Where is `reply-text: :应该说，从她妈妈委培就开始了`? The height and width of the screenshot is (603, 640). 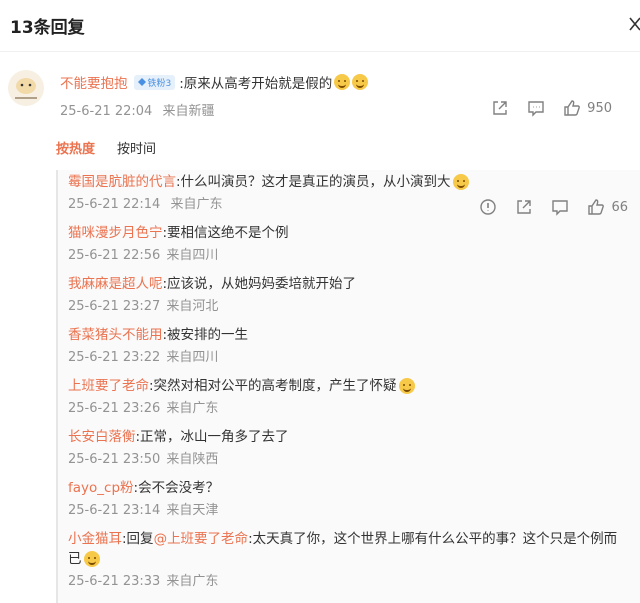
reply-text: :应该说，从她妈妈委培就开始了 is located at coordinates (259, 284).